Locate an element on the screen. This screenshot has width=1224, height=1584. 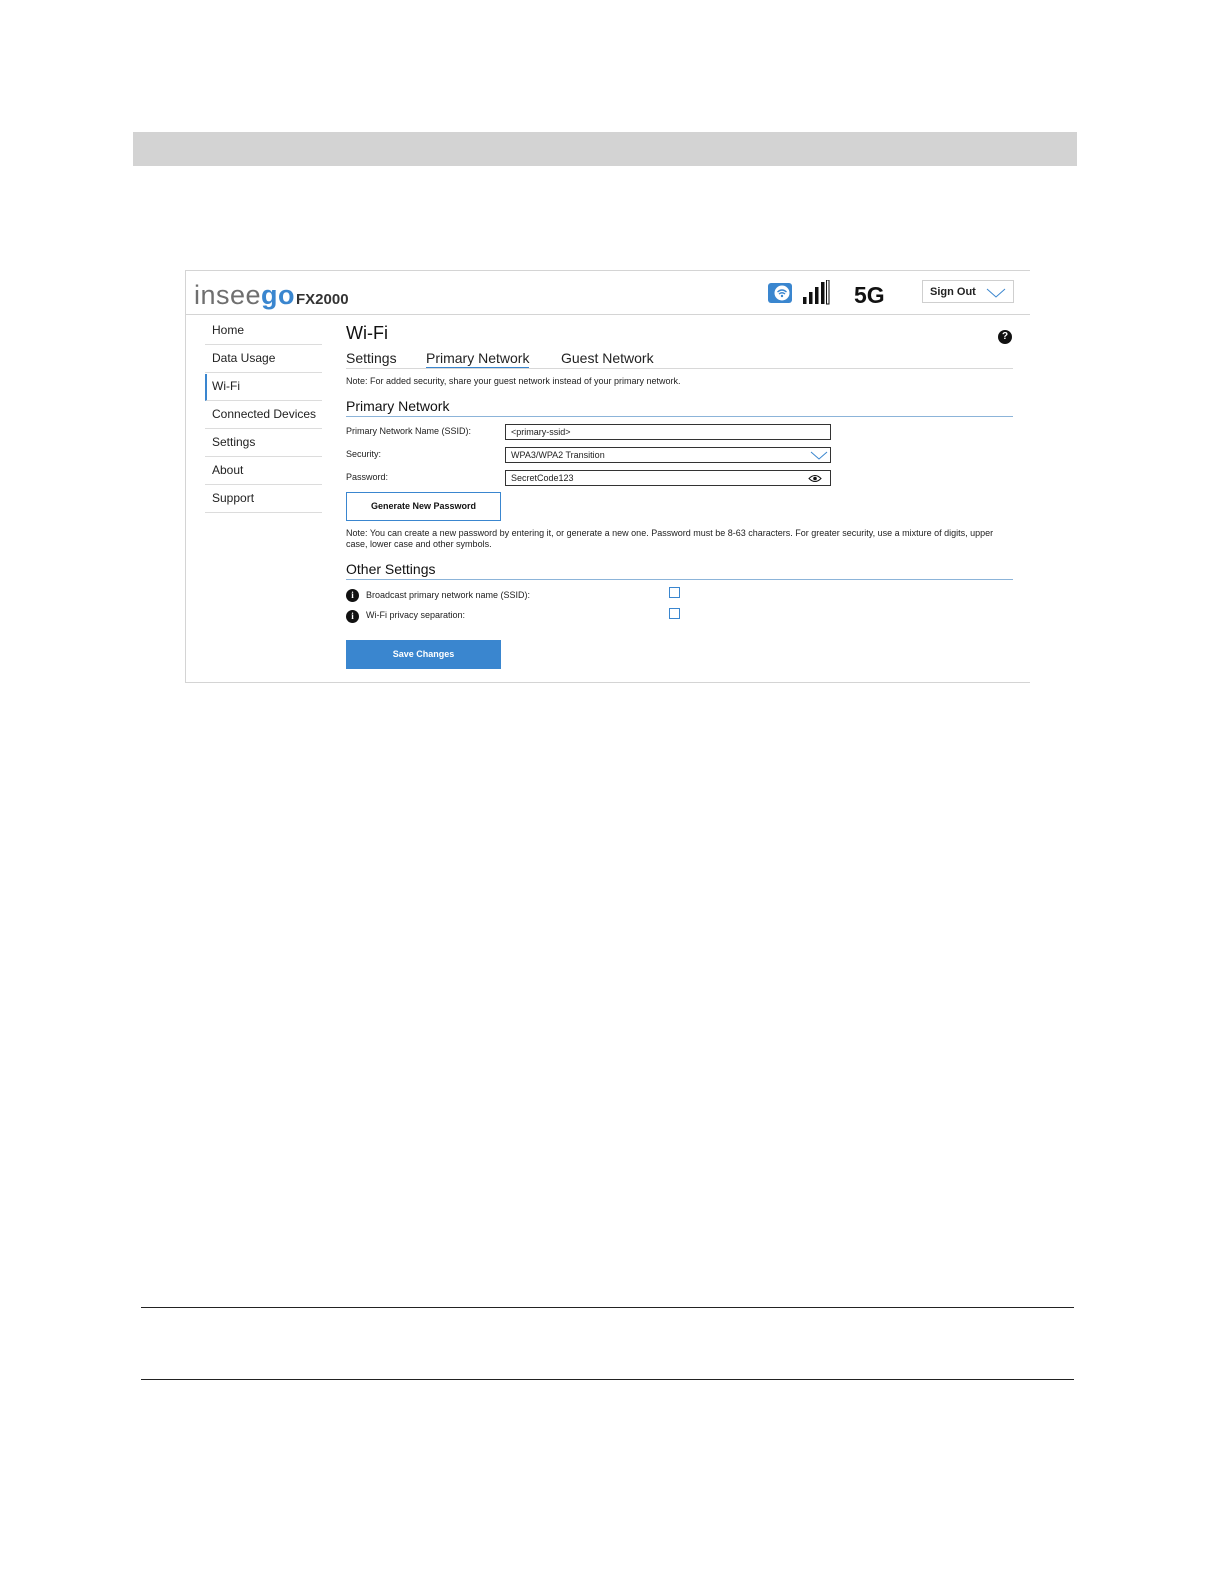
document-header-band is located at coordinates (605, 149).